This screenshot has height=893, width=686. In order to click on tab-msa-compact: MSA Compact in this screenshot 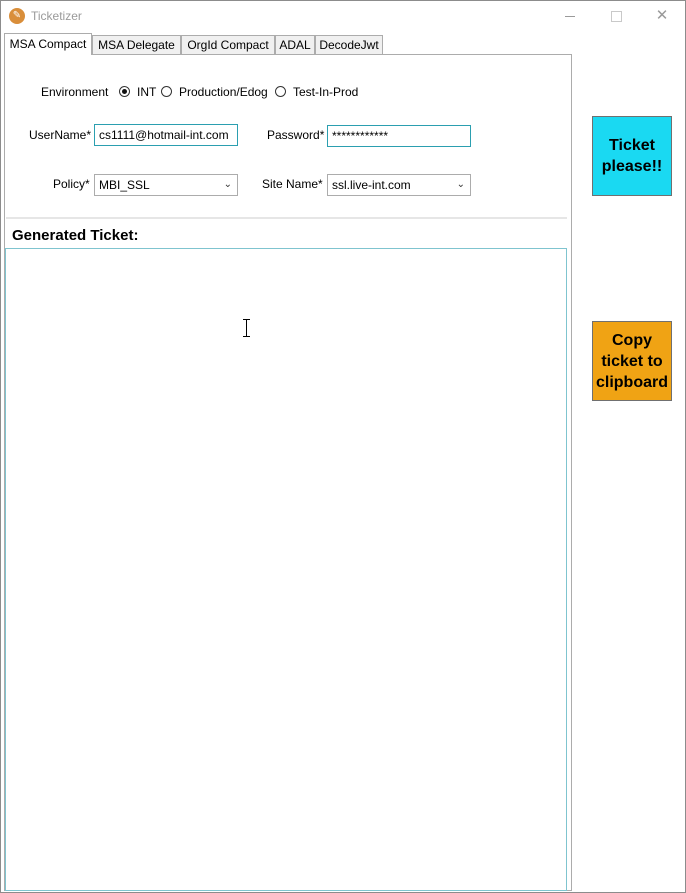, I will do `click(48, 44)`.